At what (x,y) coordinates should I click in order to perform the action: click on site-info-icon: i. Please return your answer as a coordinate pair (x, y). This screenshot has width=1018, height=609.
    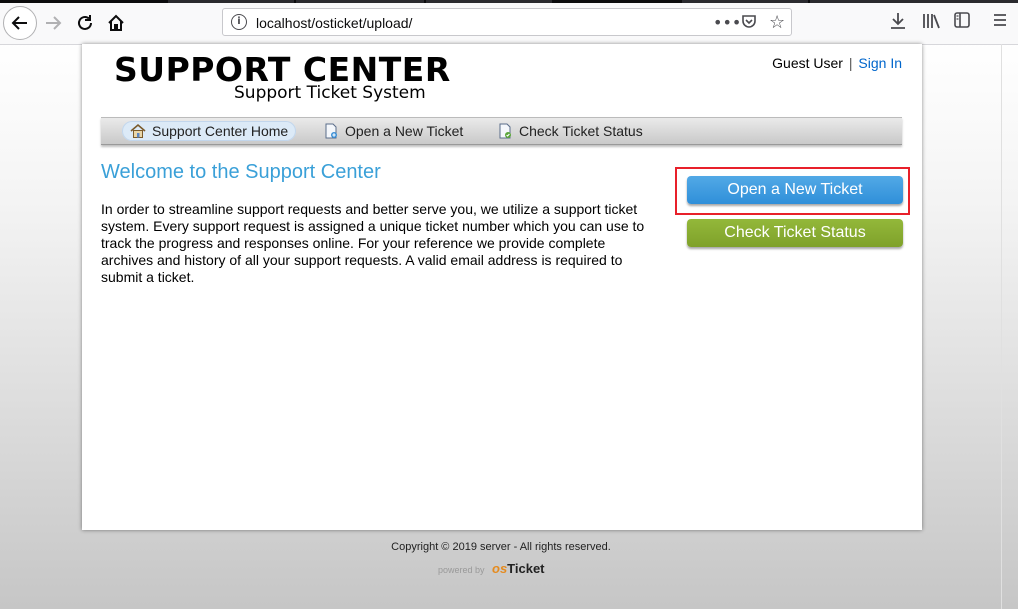
    Looking at the image, I should click on (239, 22).